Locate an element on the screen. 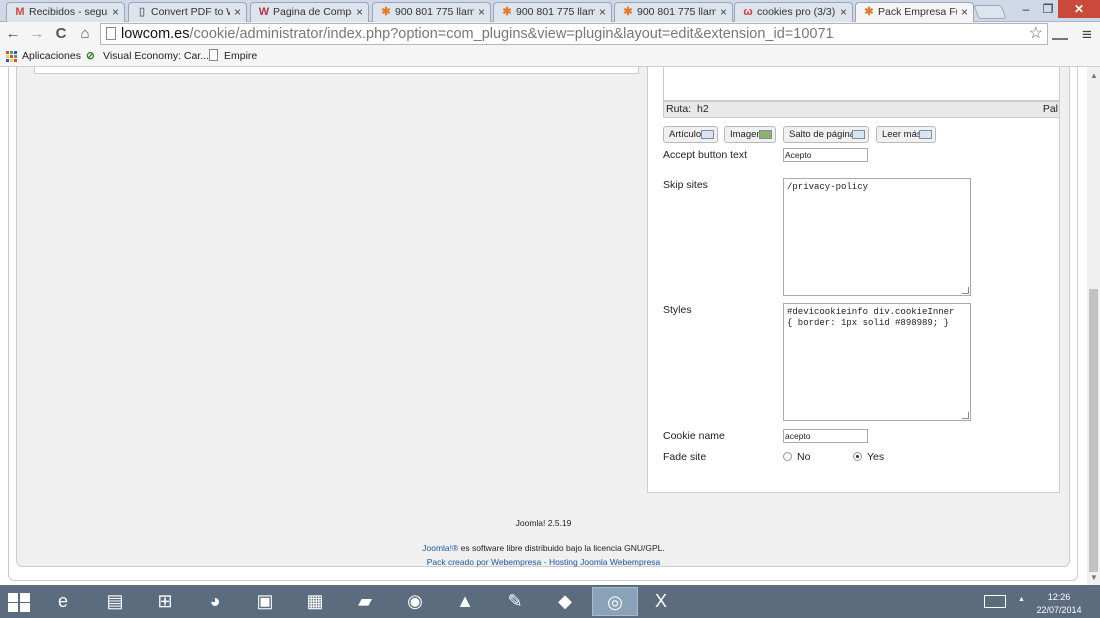 Image resolution: width=1100 pixels, height=618 pixels. calculator-icon: ▦ is located at coordinates (315, 601).